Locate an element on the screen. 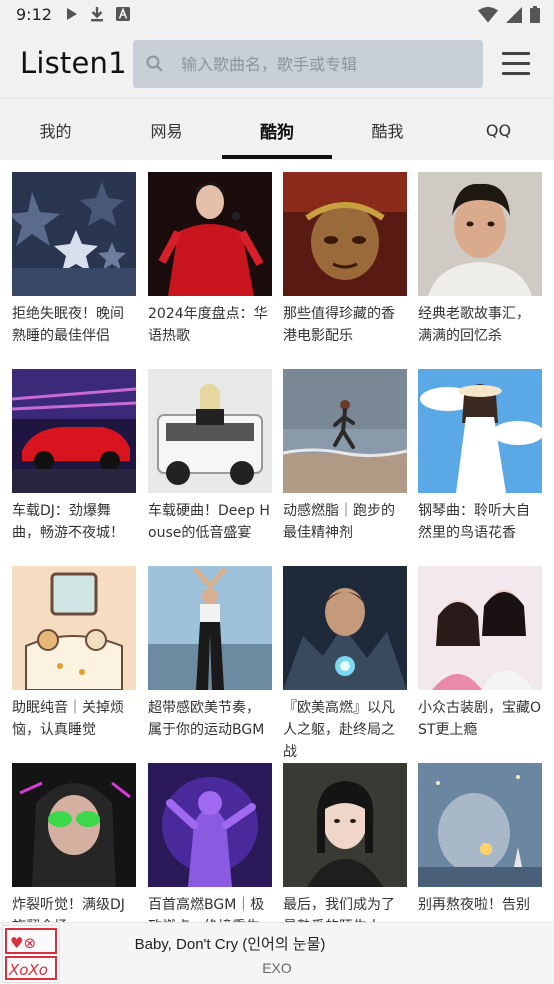 The width and height of the screenshot is (554, 984). search-input is located at coordinates (324, 64).